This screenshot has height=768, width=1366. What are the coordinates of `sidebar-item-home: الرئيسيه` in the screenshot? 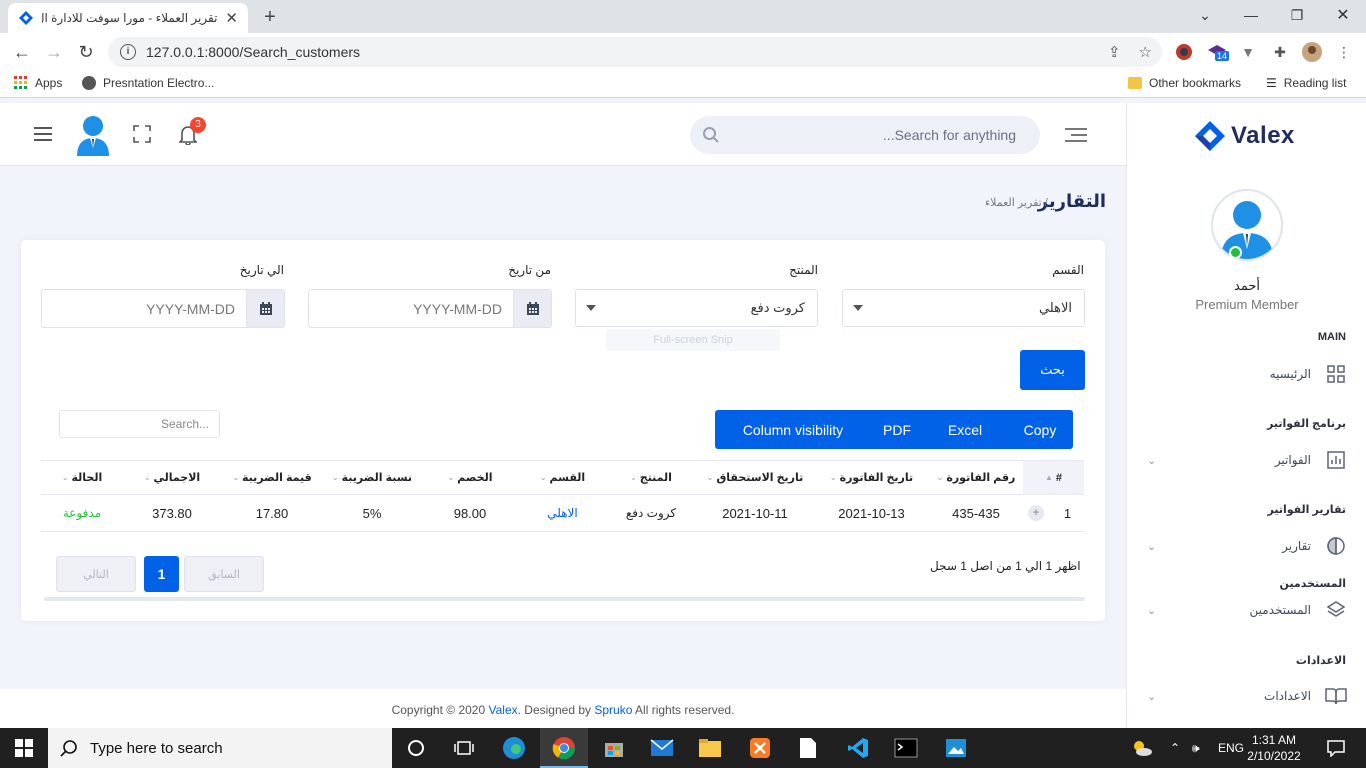 It's located at (1247, 374).